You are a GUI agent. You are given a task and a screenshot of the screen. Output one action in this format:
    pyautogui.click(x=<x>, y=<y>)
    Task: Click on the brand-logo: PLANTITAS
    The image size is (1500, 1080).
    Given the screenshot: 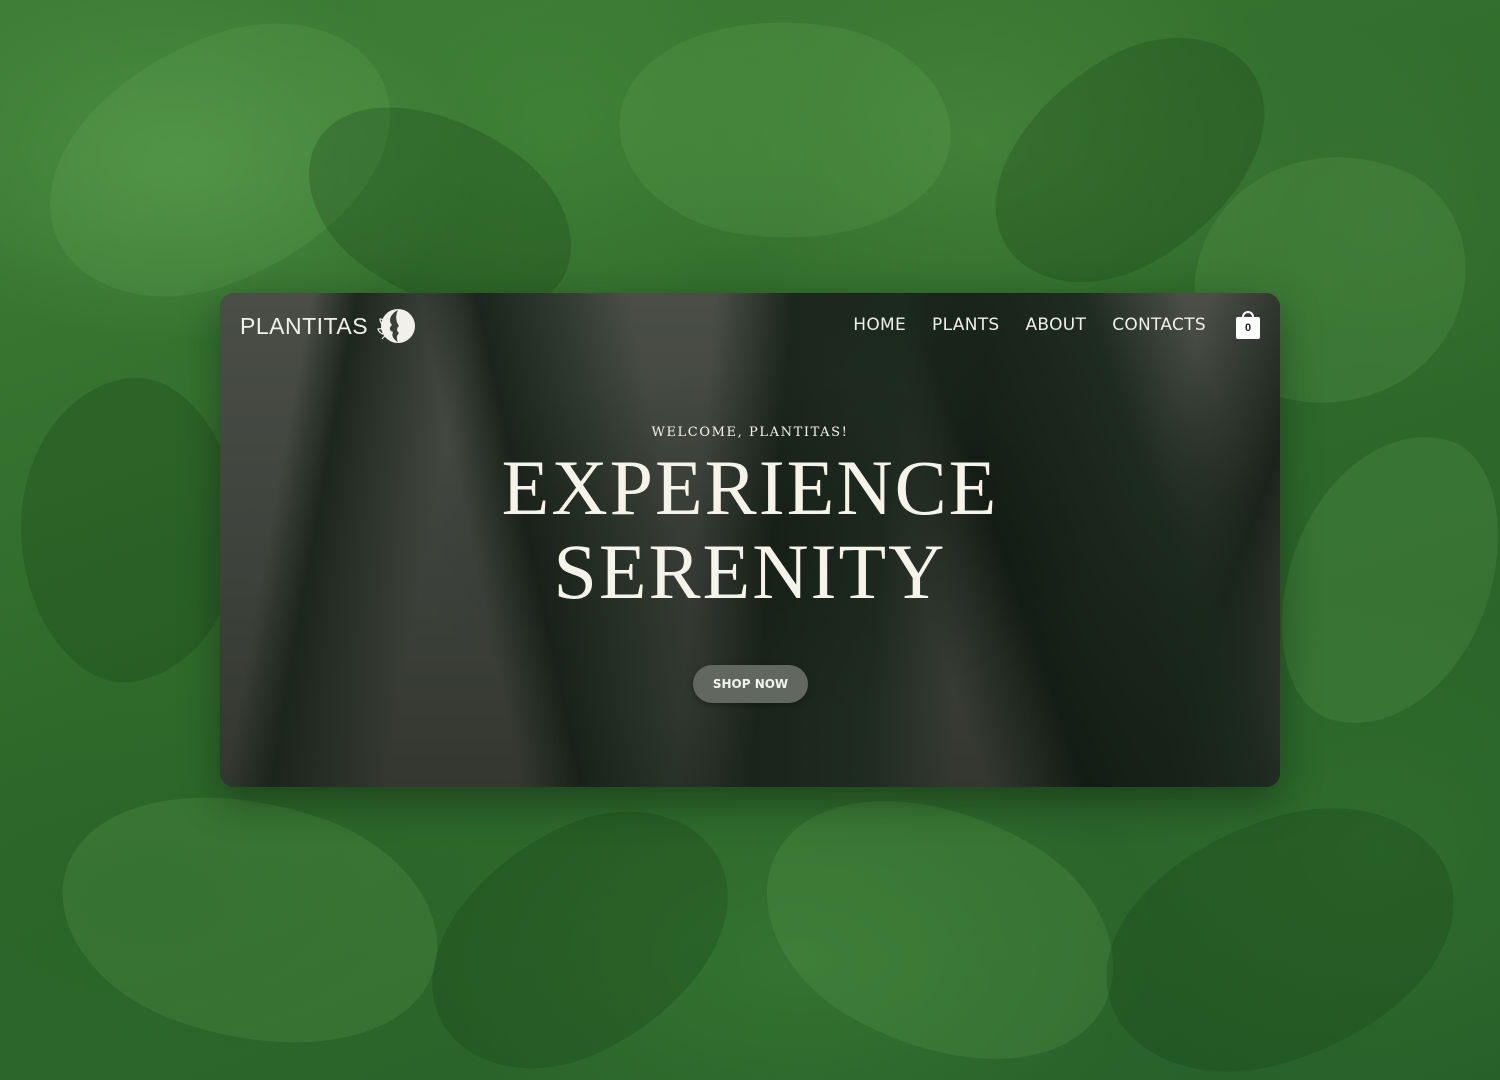 What is the action you would take?
    pyautogui.click(x=328, y=326)
    